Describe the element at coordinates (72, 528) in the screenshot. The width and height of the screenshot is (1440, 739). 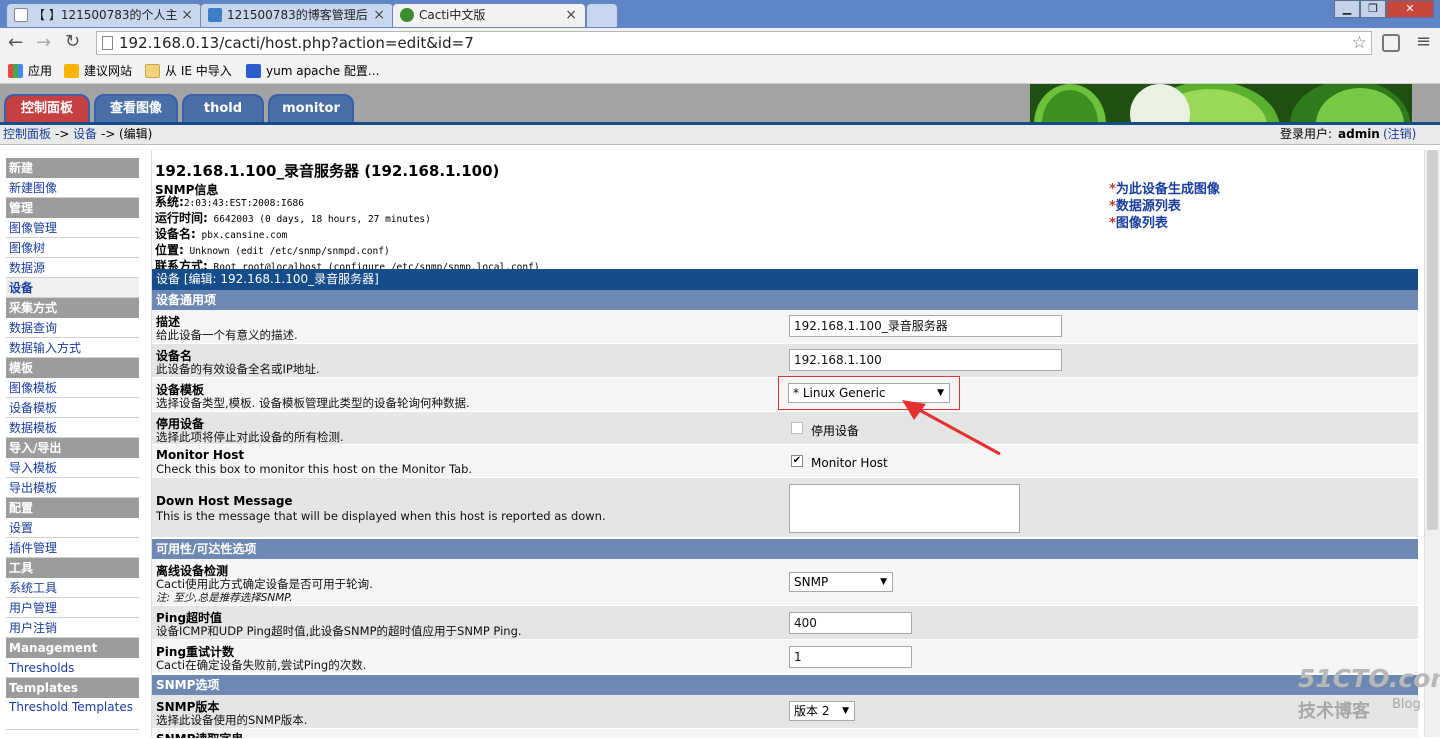
I see `menu-item: 设置` at that location.